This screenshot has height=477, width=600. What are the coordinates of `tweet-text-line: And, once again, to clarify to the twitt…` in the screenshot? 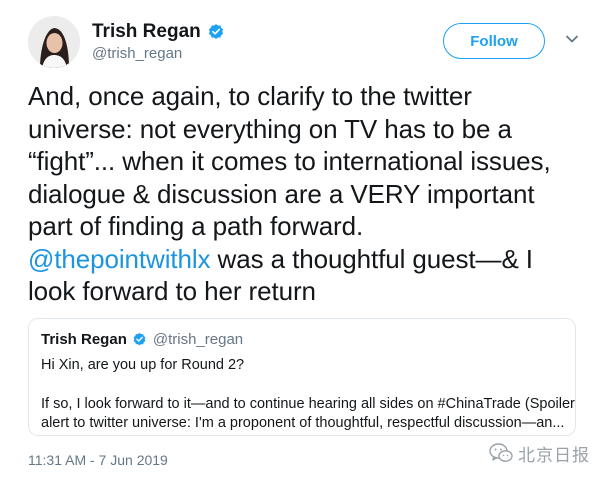 It's located at (250, 96).